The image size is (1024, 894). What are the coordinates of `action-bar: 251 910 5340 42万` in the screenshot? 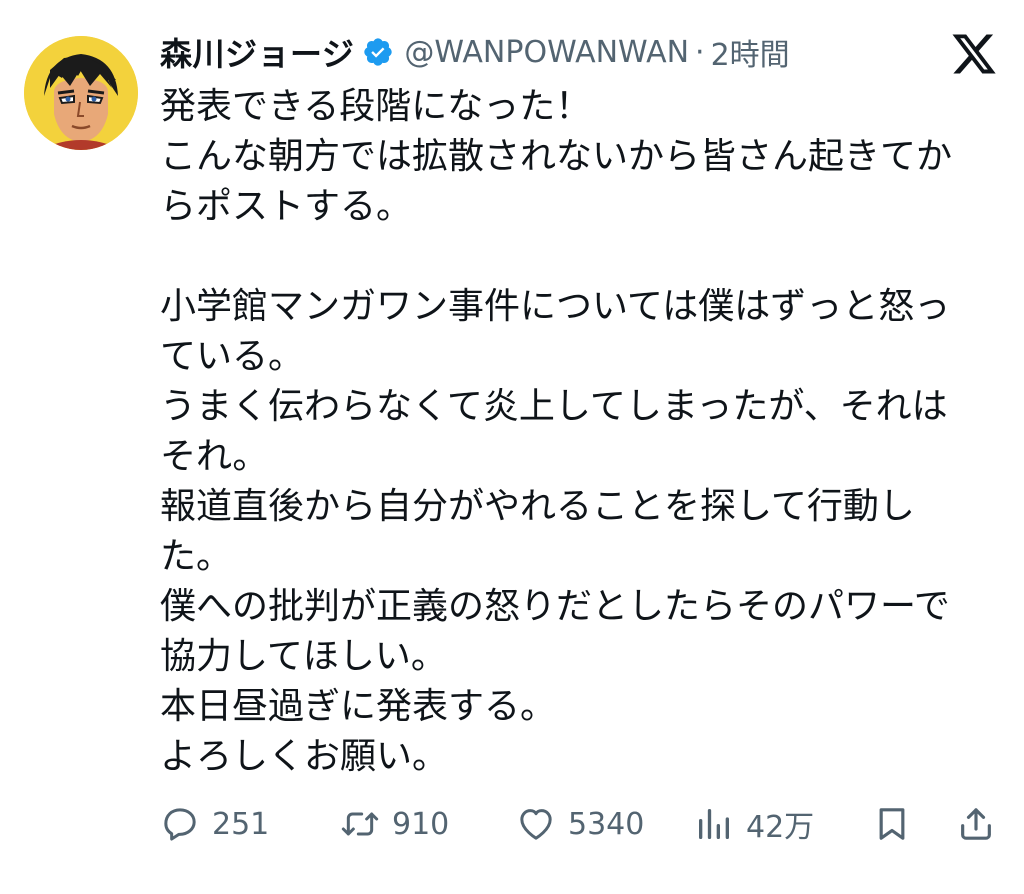 It's located at (580, 824).